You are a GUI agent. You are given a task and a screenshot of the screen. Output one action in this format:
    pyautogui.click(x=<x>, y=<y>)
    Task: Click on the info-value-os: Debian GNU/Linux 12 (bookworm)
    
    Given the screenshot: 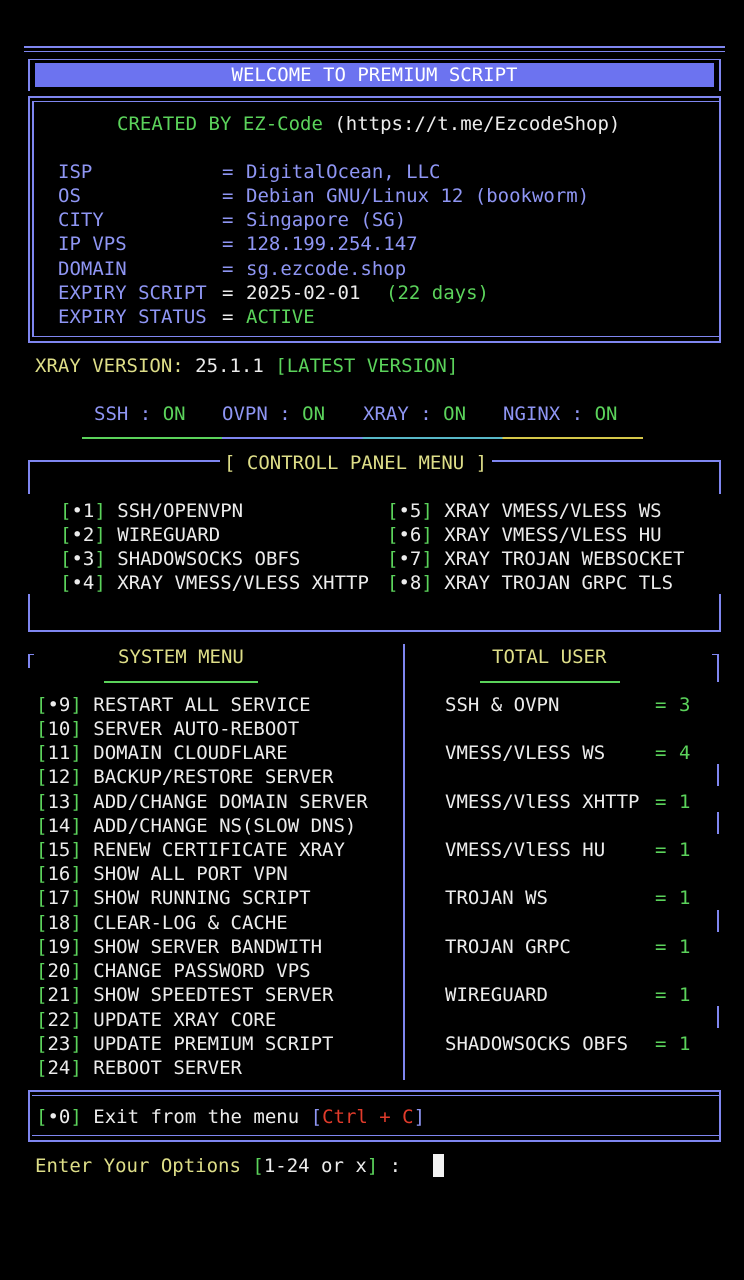 What is the action you would take?
    pyautogui.click(x=418, y=196)
    